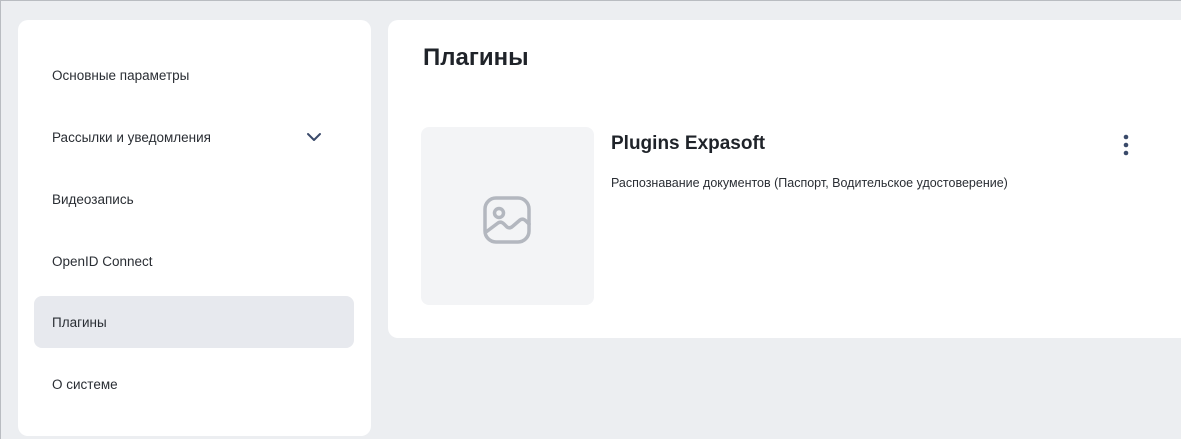  I want to click on sidebar-item-label: OpenID Connect, so click(102, 261).